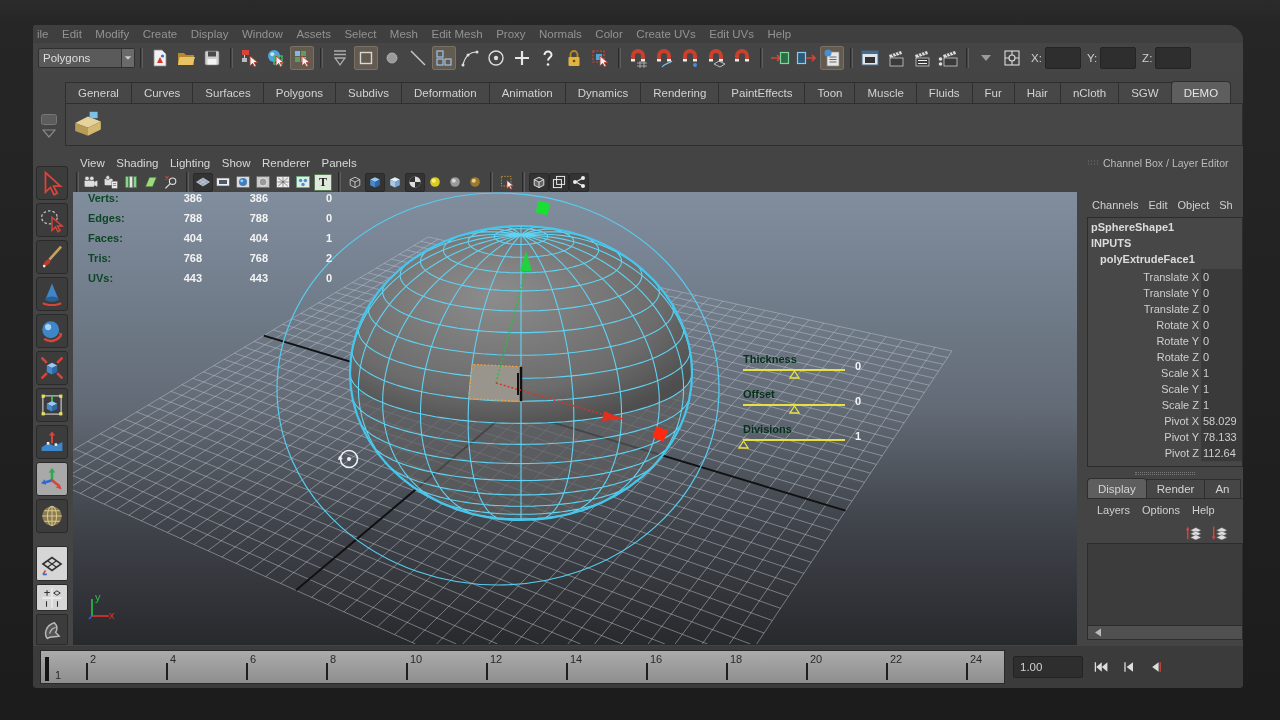 Image resolution: width=1280 pixels, height=720 pixels. I want to click on menu-item: Create UVs, so click(666, 34).